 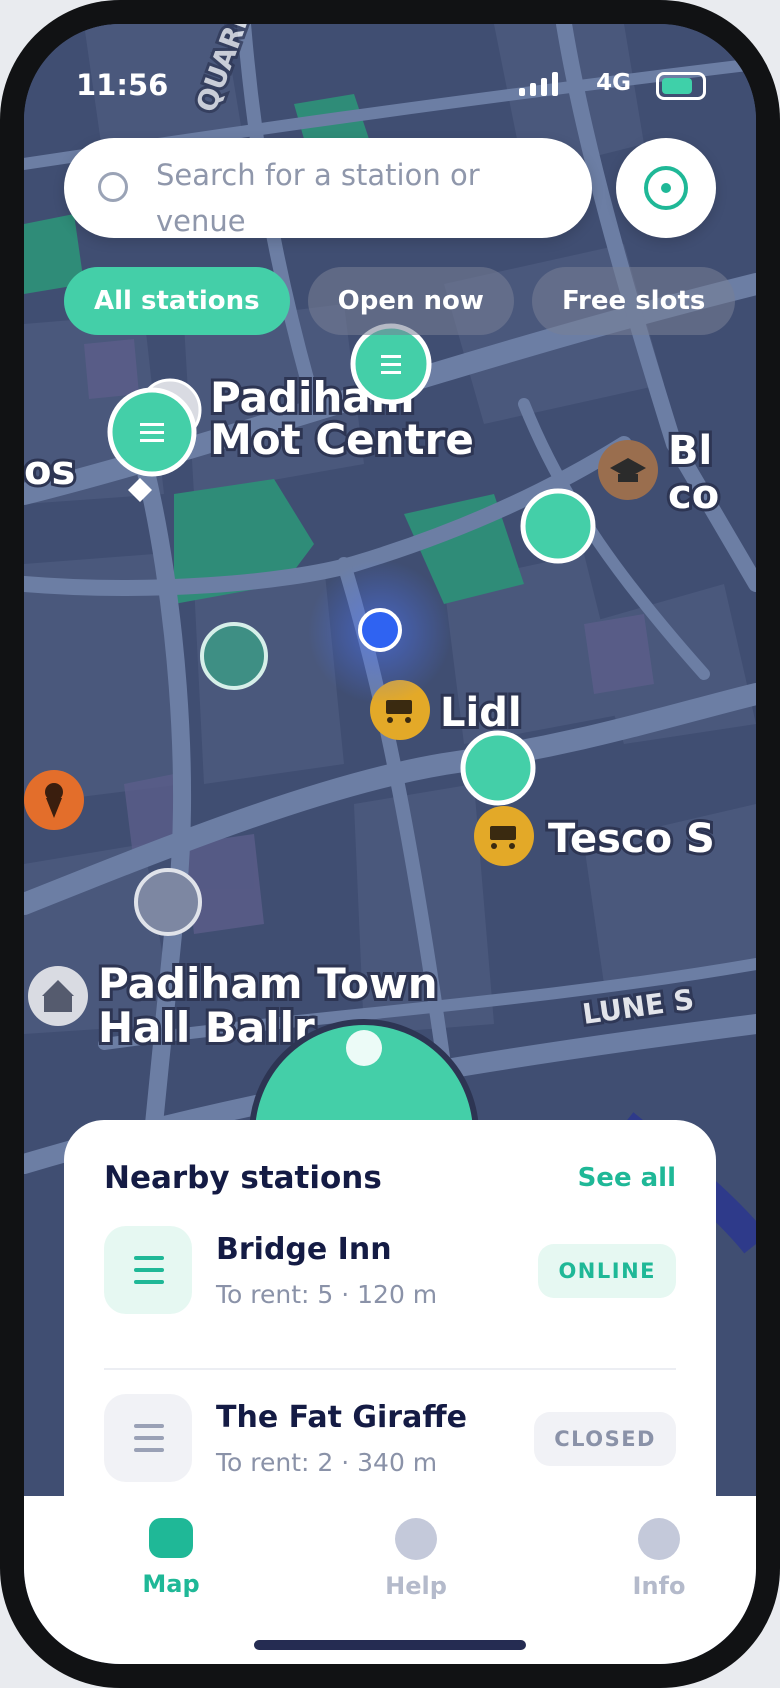 What do you see at coordinates (613, 83) in the screenshot?
I see `network-type: 4G` at bounding box center [613, 83].